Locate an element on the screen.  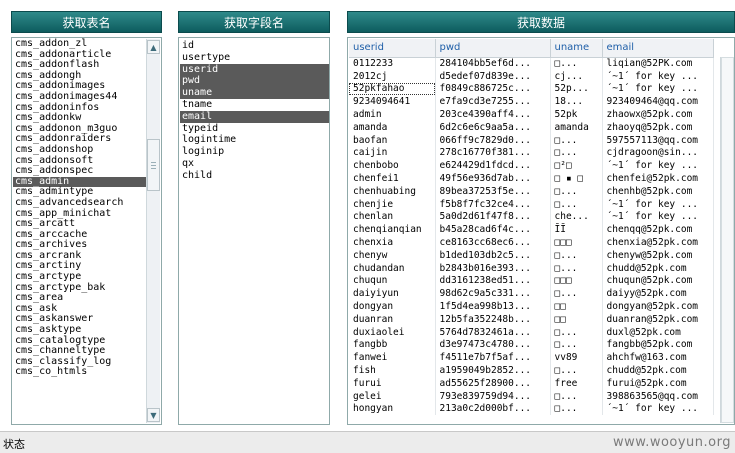
table-cell: dongyan is located at coordinates (392, 306).